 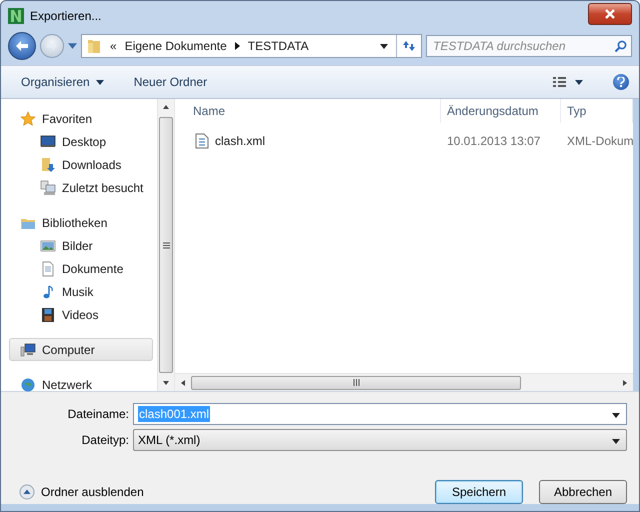 I want to click on column-header: Name, so click(x=308, y=111).